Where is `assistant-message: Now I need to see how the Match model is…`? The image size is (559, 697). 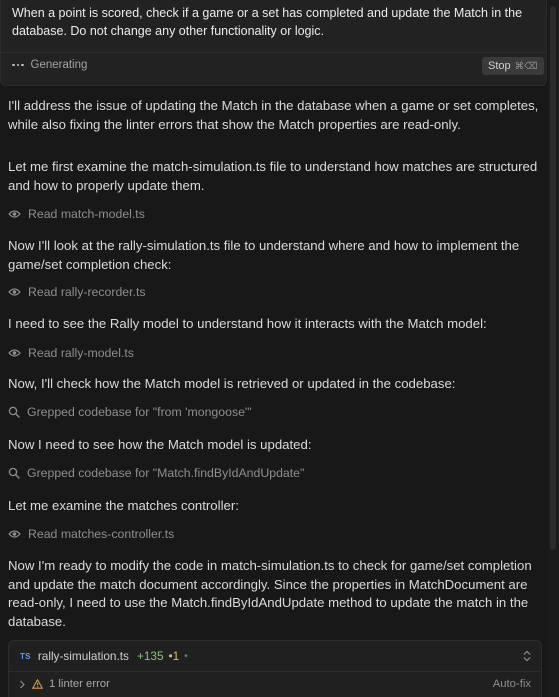
assistant-message: Now I need to see how the Match model is… is located at coordinates (160, 444).